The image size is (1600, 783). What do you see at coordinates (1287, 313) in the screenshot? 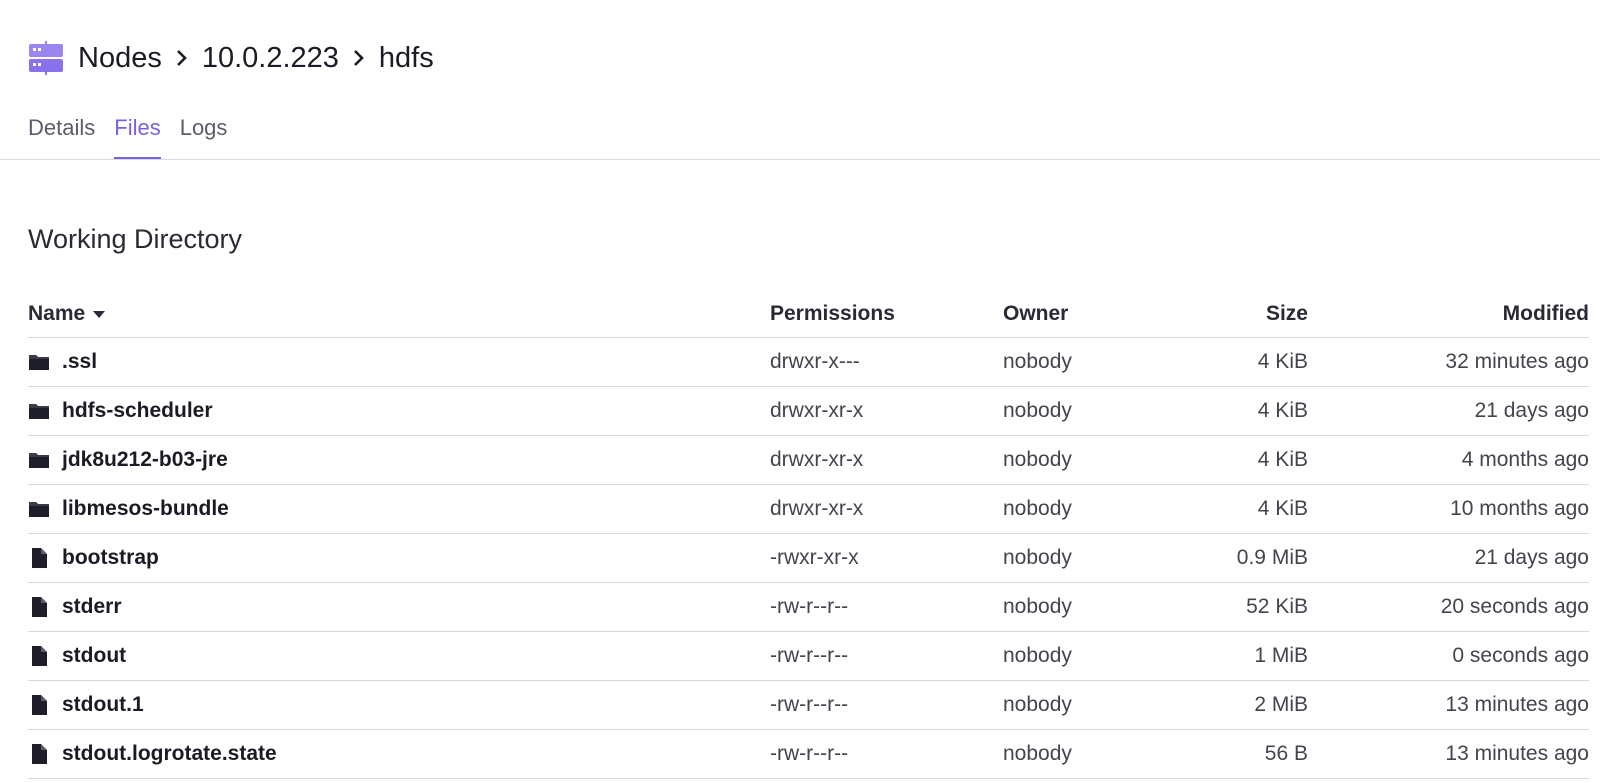
I see `column-header-size: Size` at bounding box center [1287, 313].